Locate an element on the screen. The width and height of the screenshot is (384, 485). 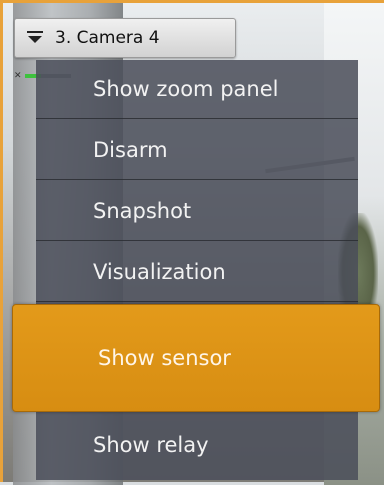
menu-item-label: Visualization is located at coordinates (159, 272).